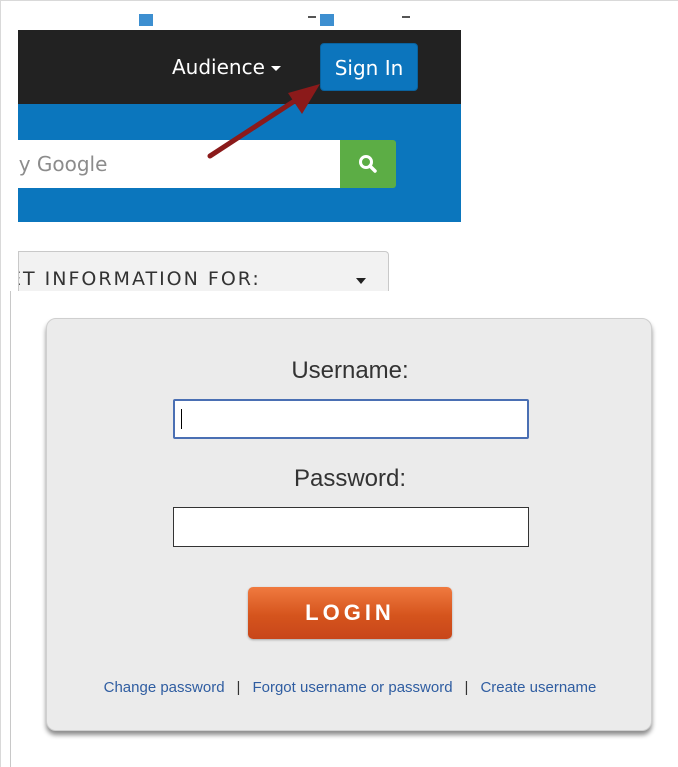 Image resolution: width=678 pixels, height=767 pixels. I want to click on annotation-arrow-icon, so click(263, 121).